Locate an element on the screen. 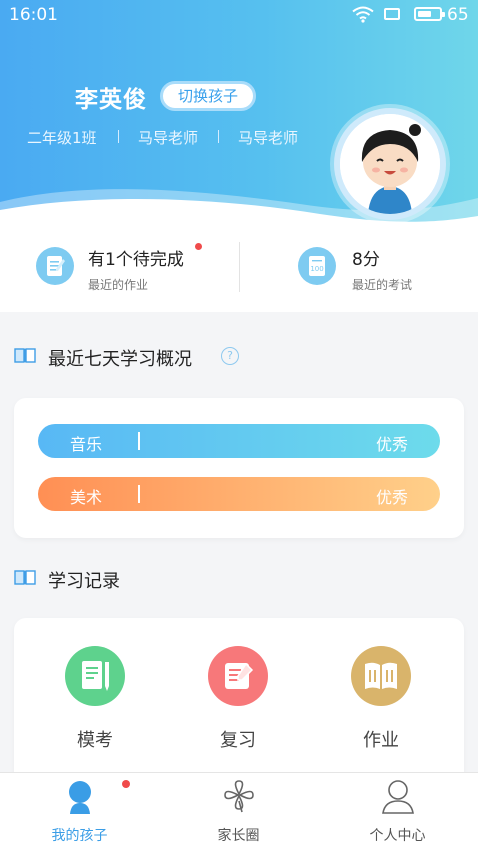 This screenshot has height=851, width=478. subject-name: 音乐 is located at coordinates (86, 444).